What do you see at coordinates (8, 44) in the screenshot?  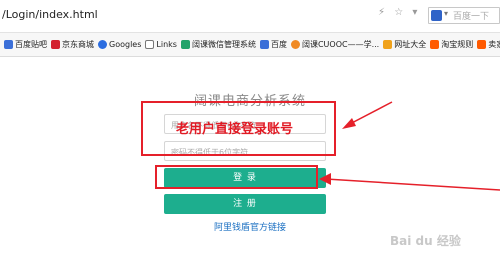 I see `baidu-tieba-icon` at bounding box center [8, 44].